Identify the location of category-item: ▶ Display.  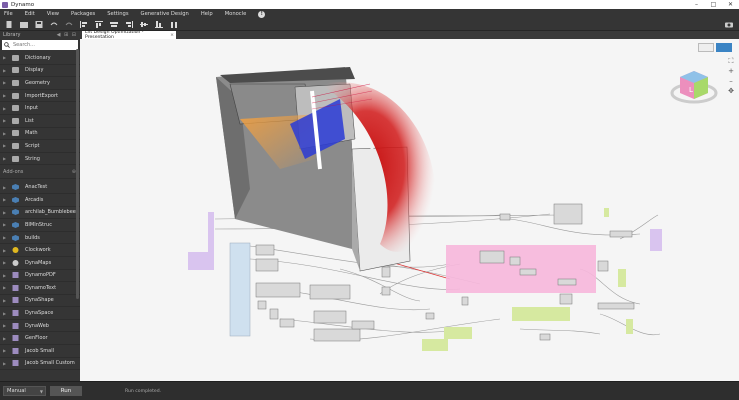
(40, 71).